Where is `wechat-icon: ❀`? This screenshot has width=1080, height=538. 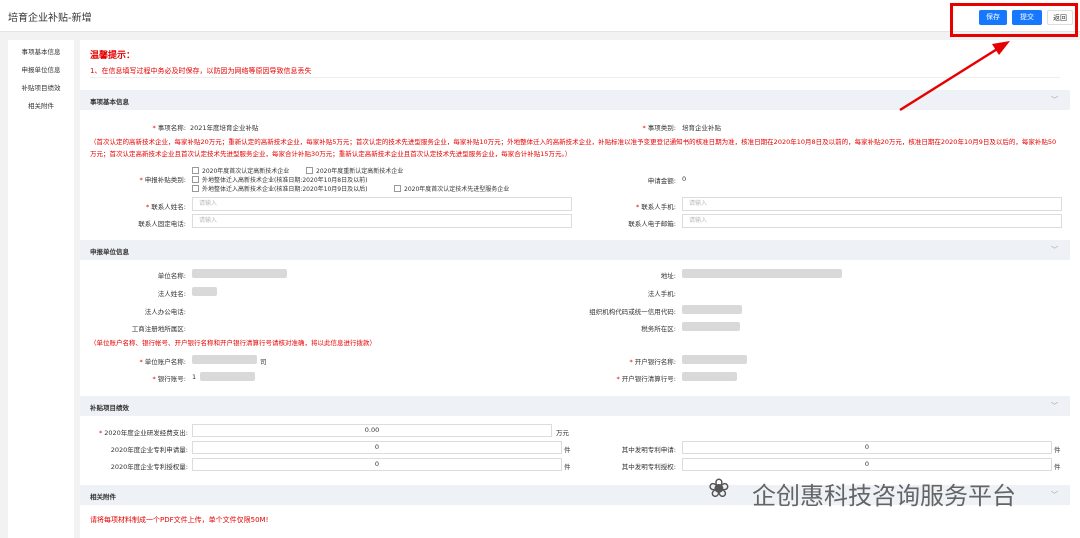
wechat-icon: ❀ is located at coordinates (719, 489).